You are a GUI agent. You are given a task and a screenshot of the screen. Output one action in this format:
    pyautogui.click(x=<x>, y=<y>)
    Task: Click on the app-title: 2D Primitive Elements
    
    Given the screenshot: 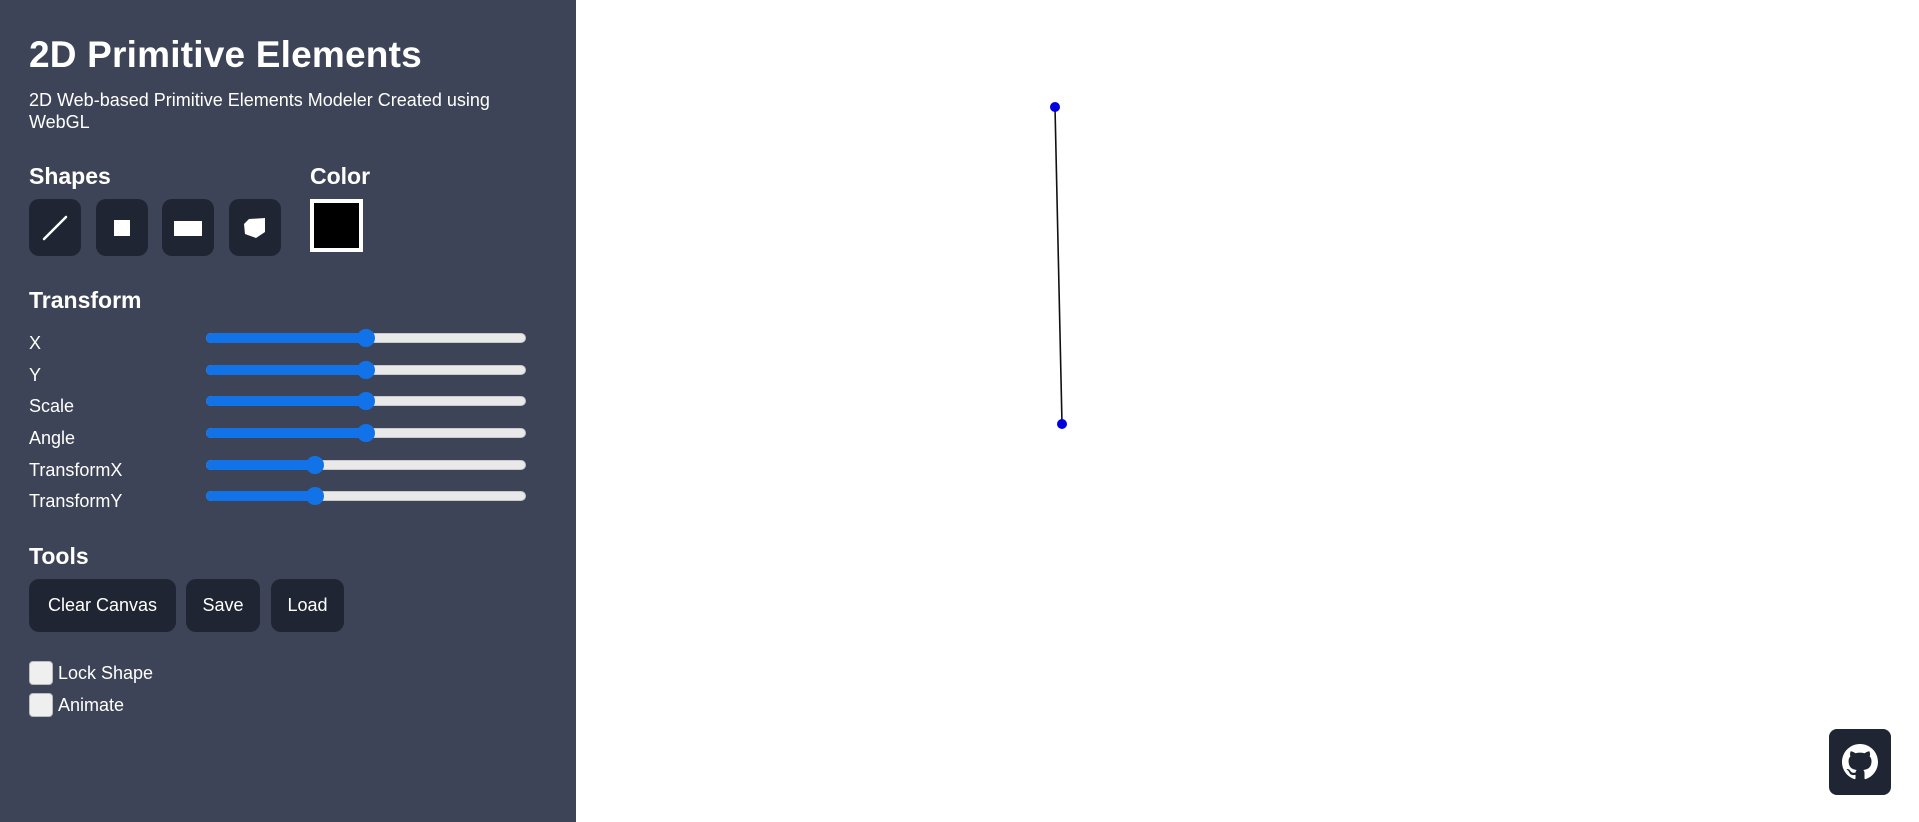 What is the action you would take?
    pyautogui.click(x=225, y=54)
    